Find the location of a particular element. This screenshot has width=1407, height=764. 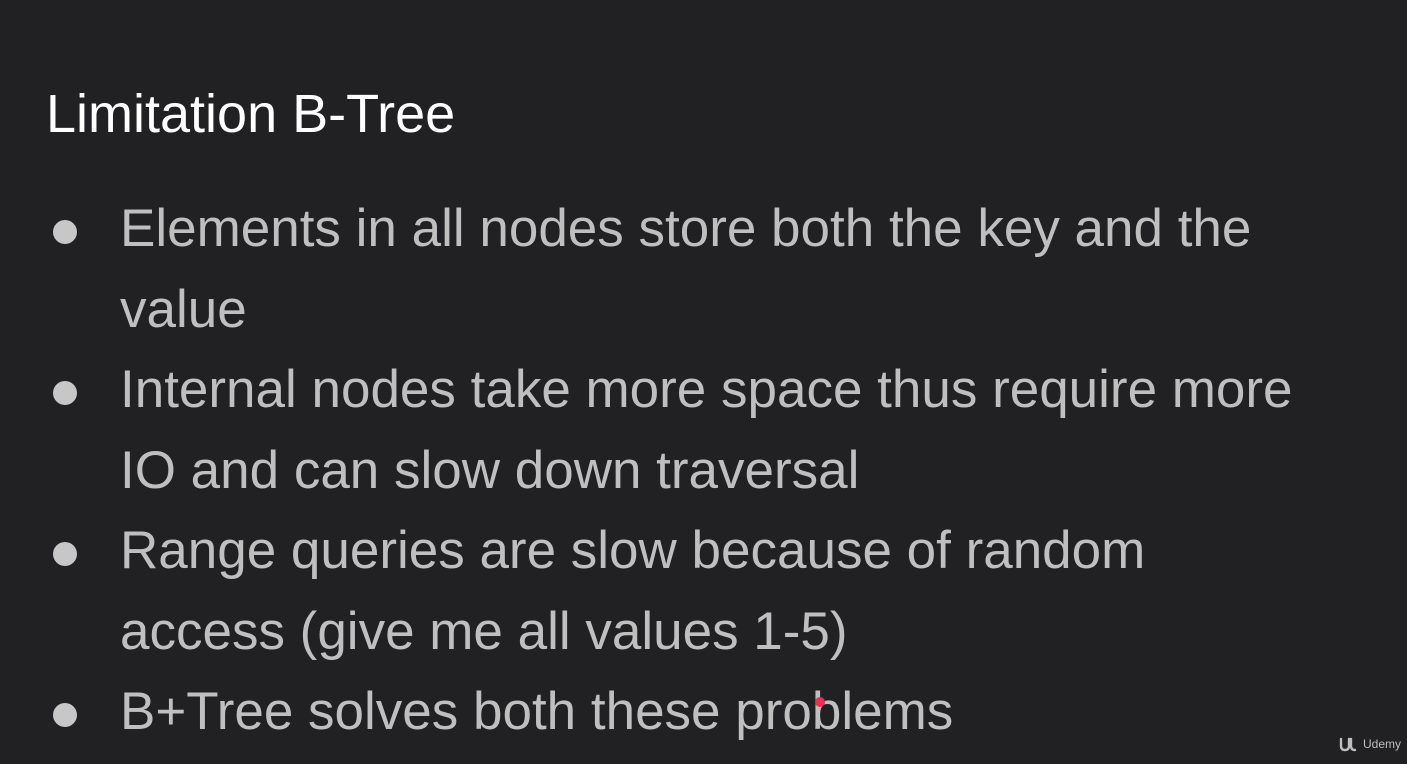

udemy-logo-icon is located at coordinates (1349, 744).